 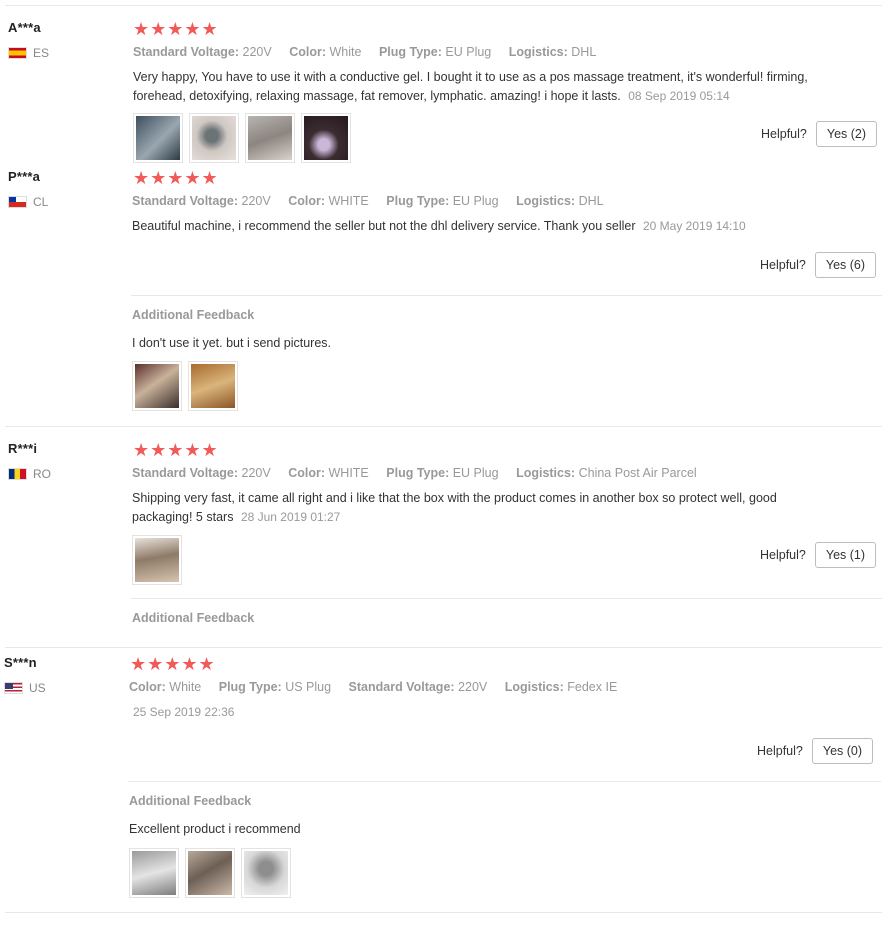 What do you see at coordinates (25, 688) in the screenshot?
I see `buyer-country: US` at bounding box center [25, 688].